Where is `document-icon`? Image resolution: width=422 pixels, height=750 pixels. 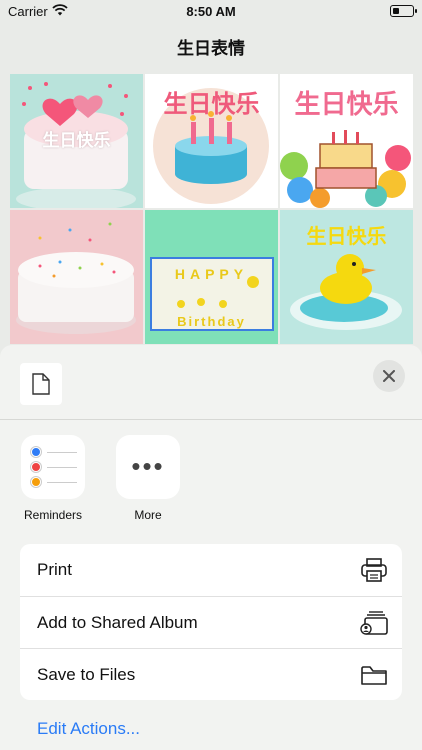
document-icon is located at coordinates (41, 384).